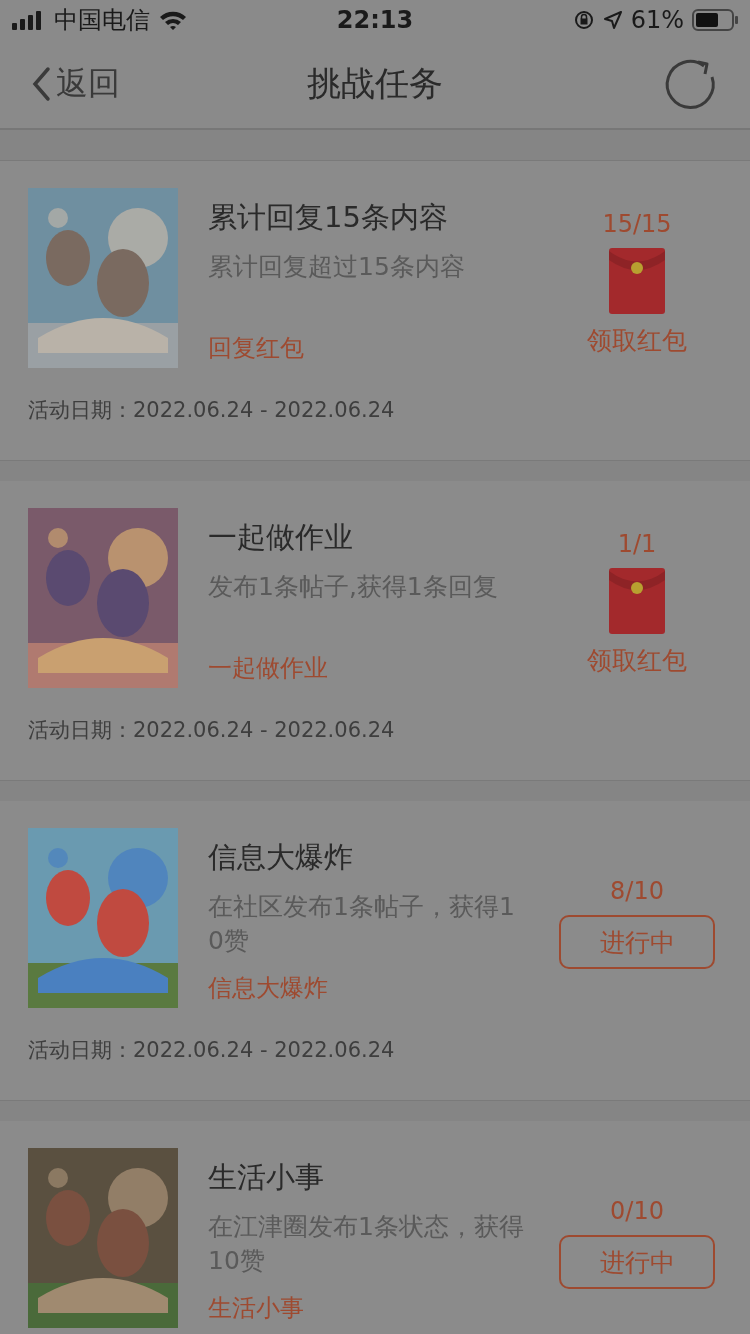  What do you see at coordinates (380, 1308) in the screenshot?
I see `task-tag: 生活小事` at bounding box center [380, 1308].